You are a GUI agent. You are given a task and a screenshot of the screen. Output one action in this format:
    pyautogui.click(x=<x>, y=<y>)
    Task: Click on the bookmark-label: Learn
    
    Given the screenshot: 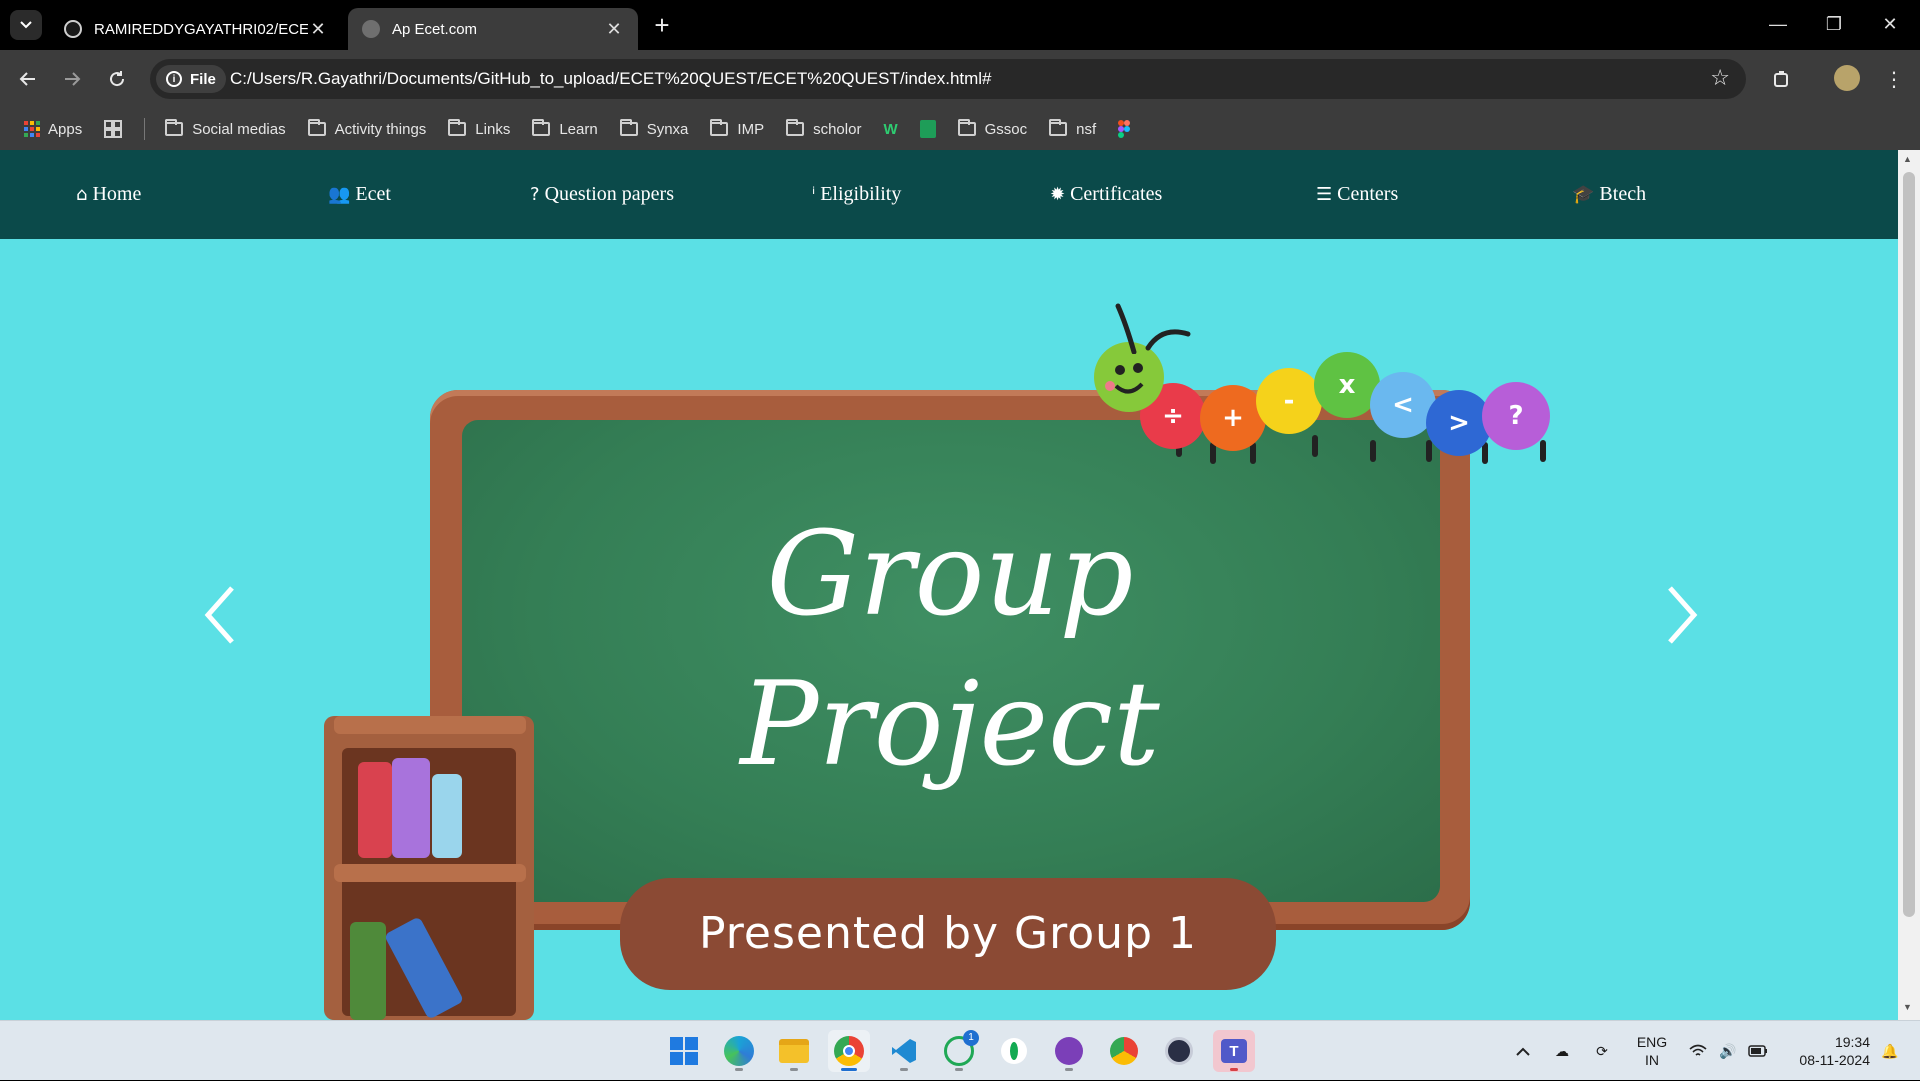 What is the action you would take?
    pyautogui.click(x=578, y=129)
    